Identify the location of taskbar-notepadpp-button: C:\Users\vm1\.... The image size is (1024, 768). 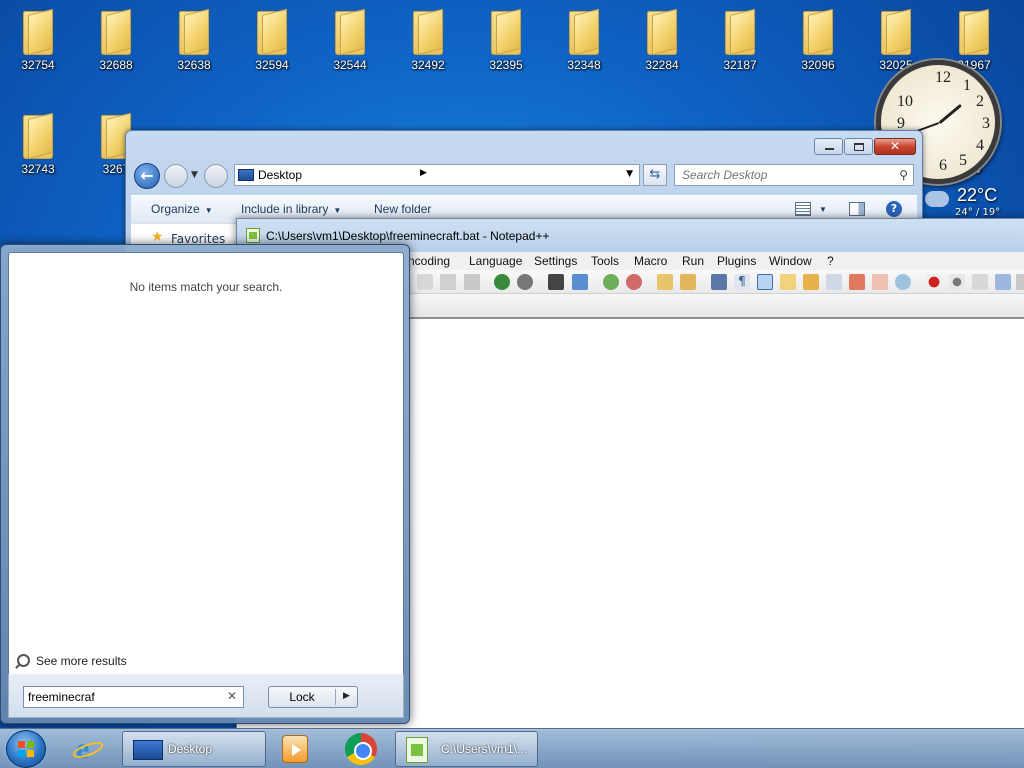
(466, 749).